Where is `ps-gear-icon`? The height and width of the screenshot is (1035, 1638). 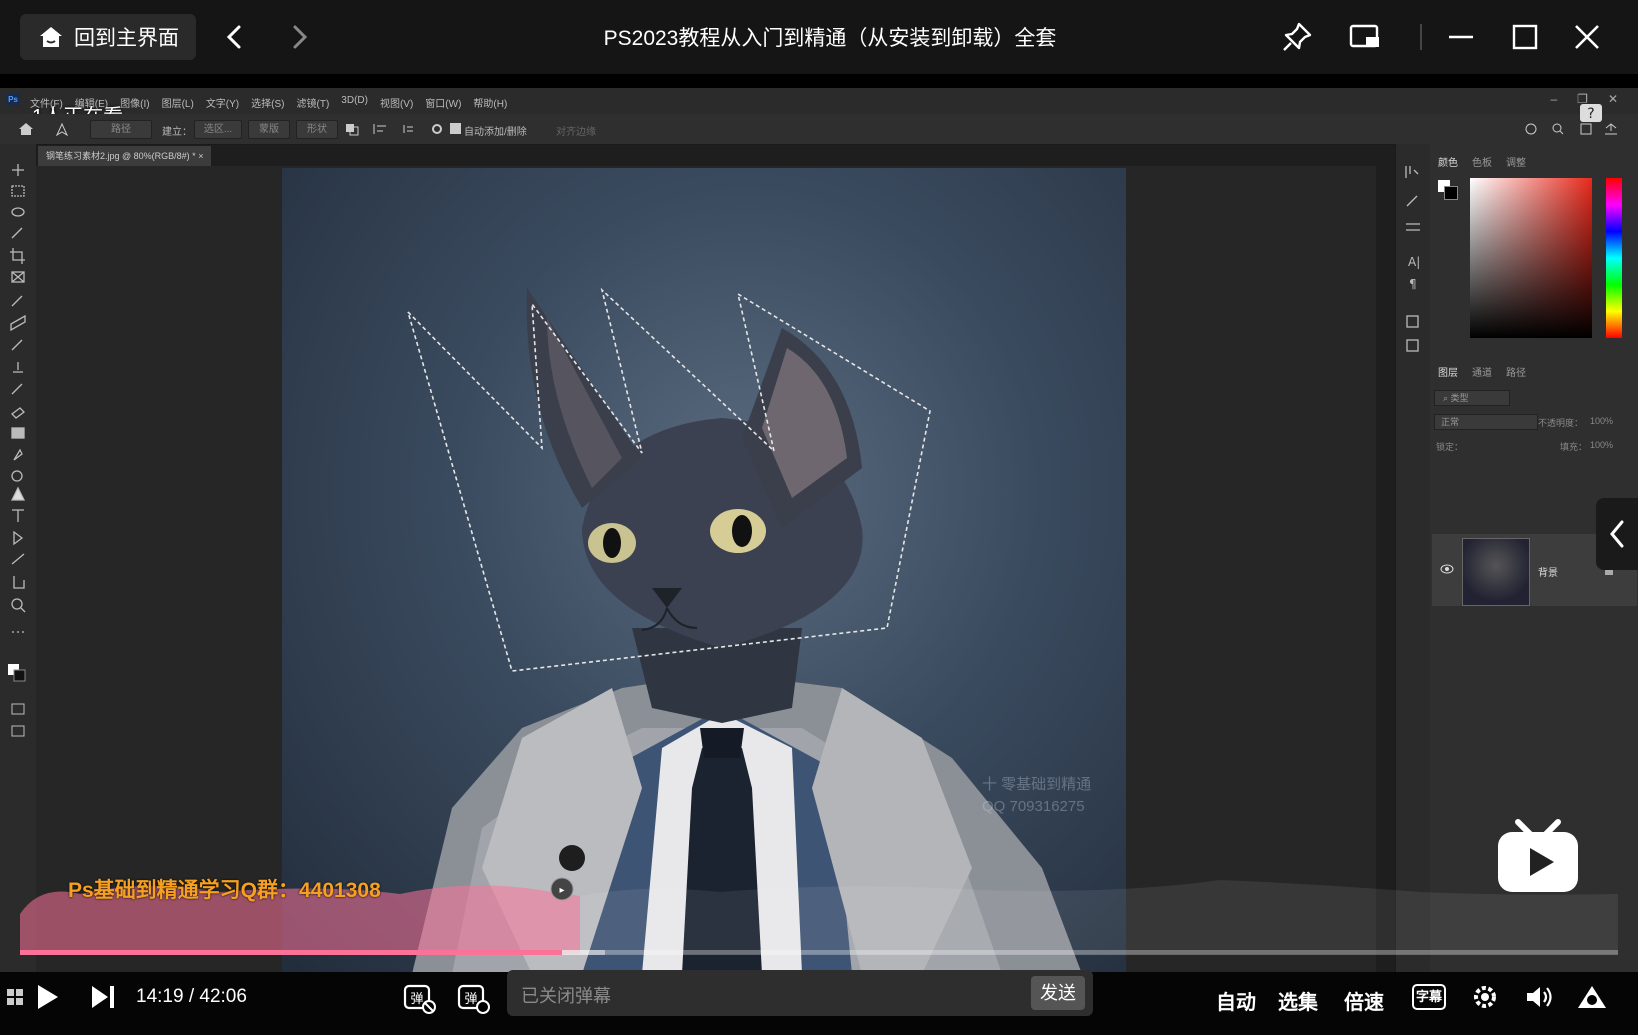 ps-gear-icon is located at coordinates (437, 129).